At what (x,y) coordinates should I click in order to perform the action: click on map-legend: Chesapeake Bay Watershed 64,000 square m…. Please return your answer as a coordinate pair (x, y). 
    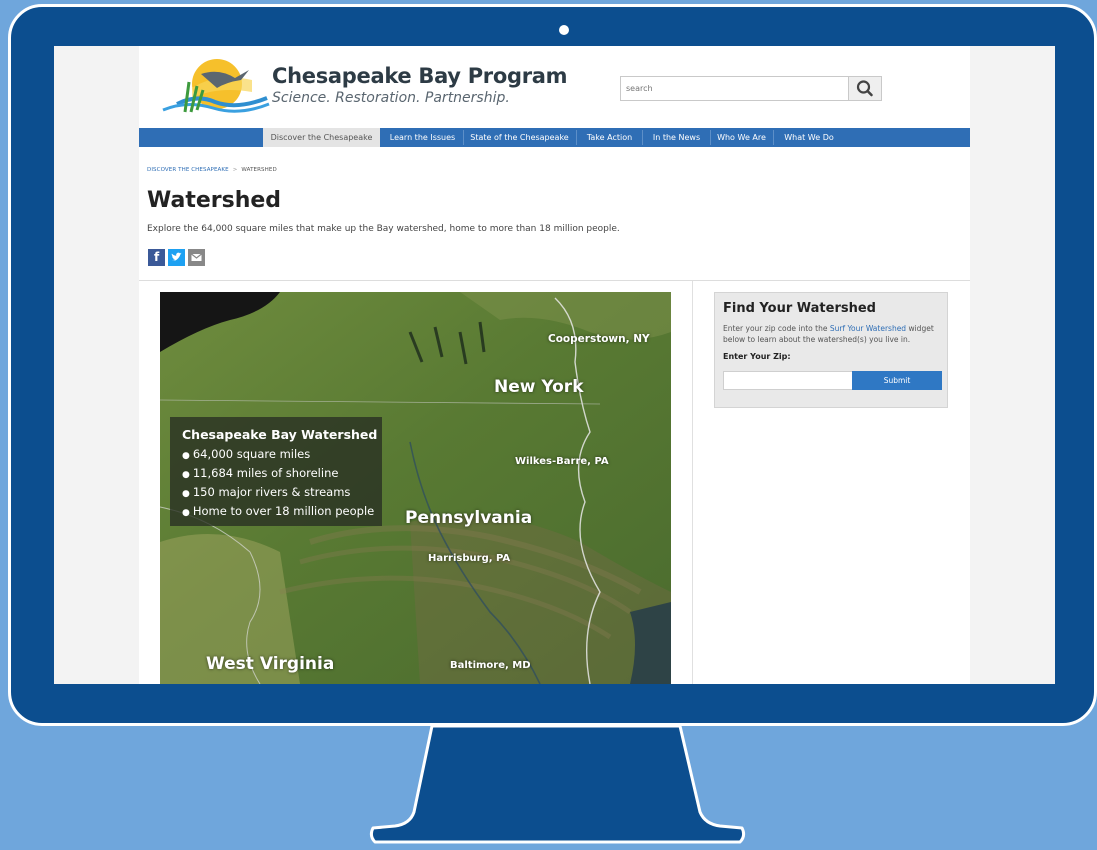
    Looking at the image, I should click on (276, 471).